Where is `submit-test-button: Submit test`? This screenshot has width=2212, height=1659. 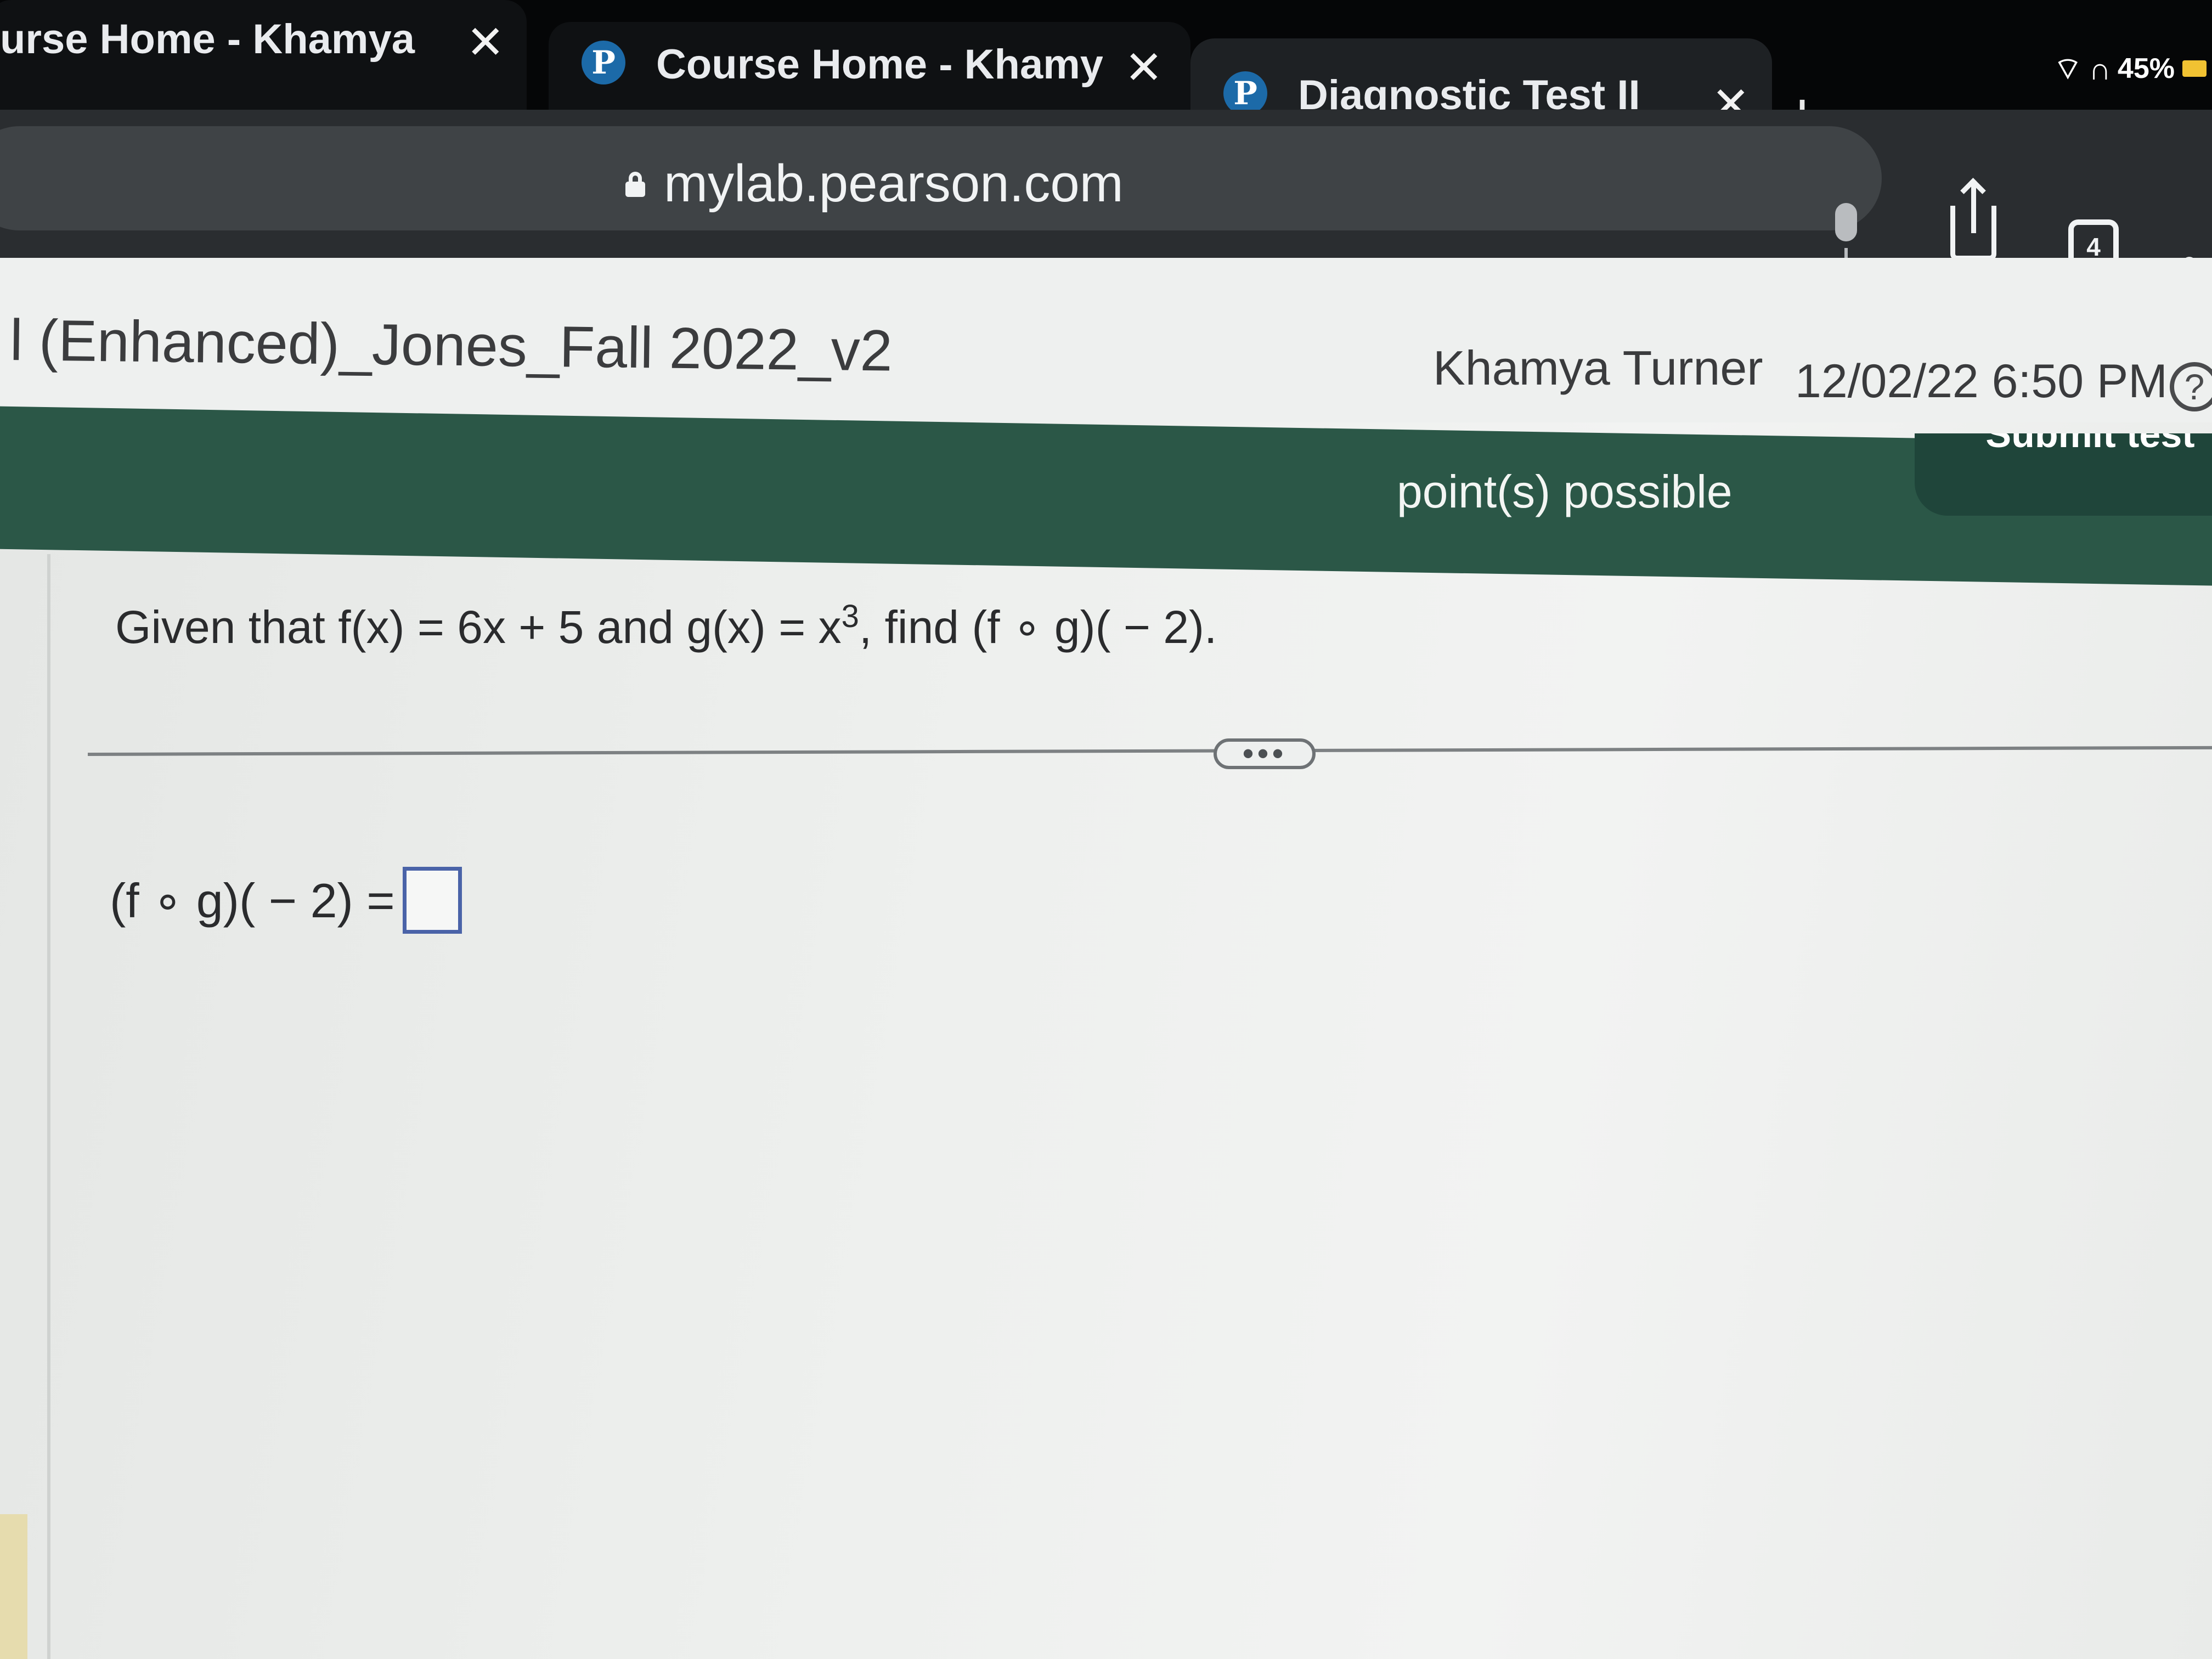
submit-test-button: Submit test is located at coordinates (2063, 474).